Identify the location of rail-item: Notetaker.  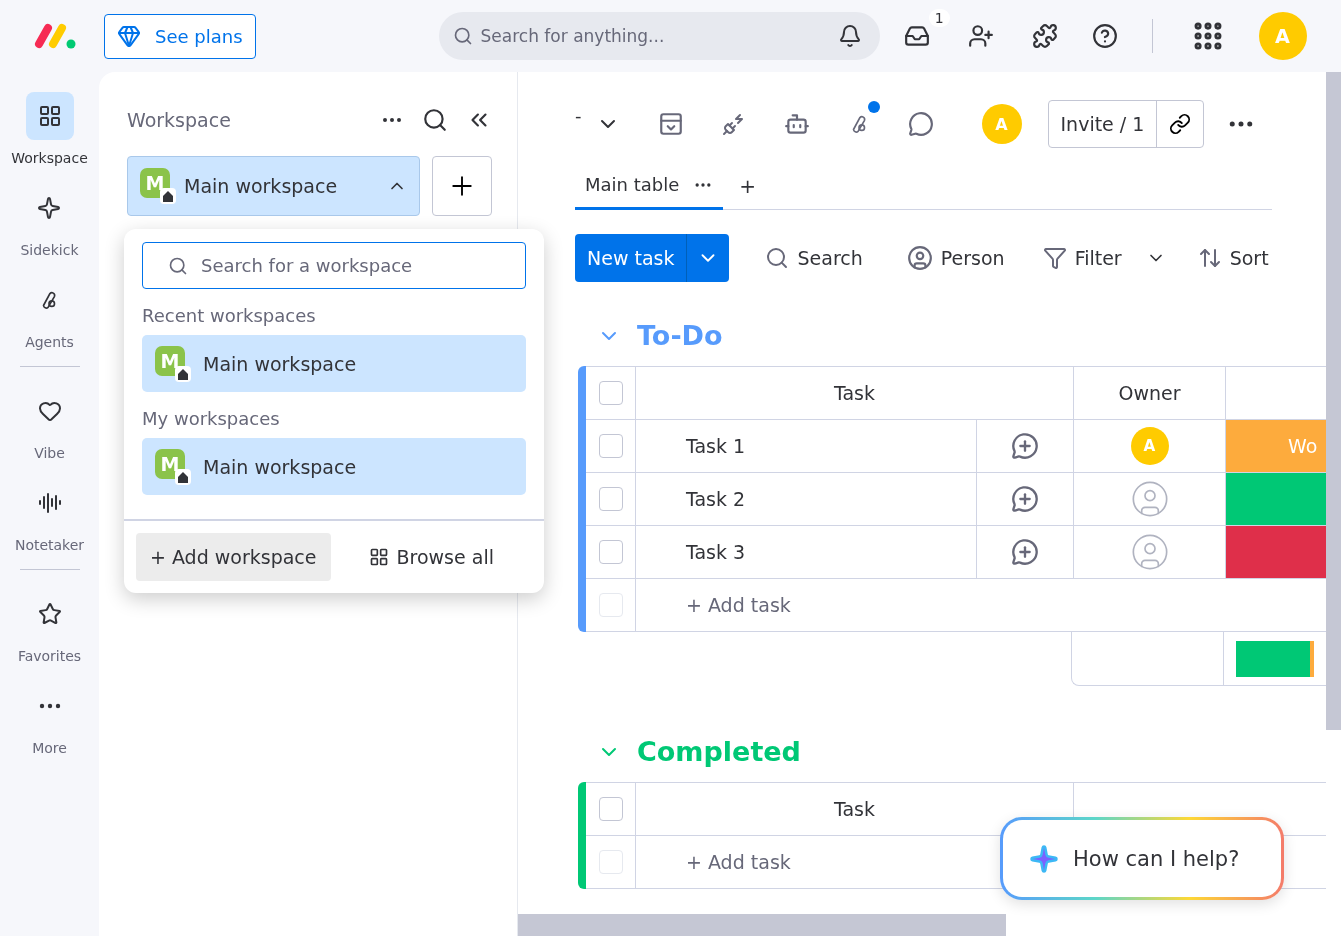
(49, 516).